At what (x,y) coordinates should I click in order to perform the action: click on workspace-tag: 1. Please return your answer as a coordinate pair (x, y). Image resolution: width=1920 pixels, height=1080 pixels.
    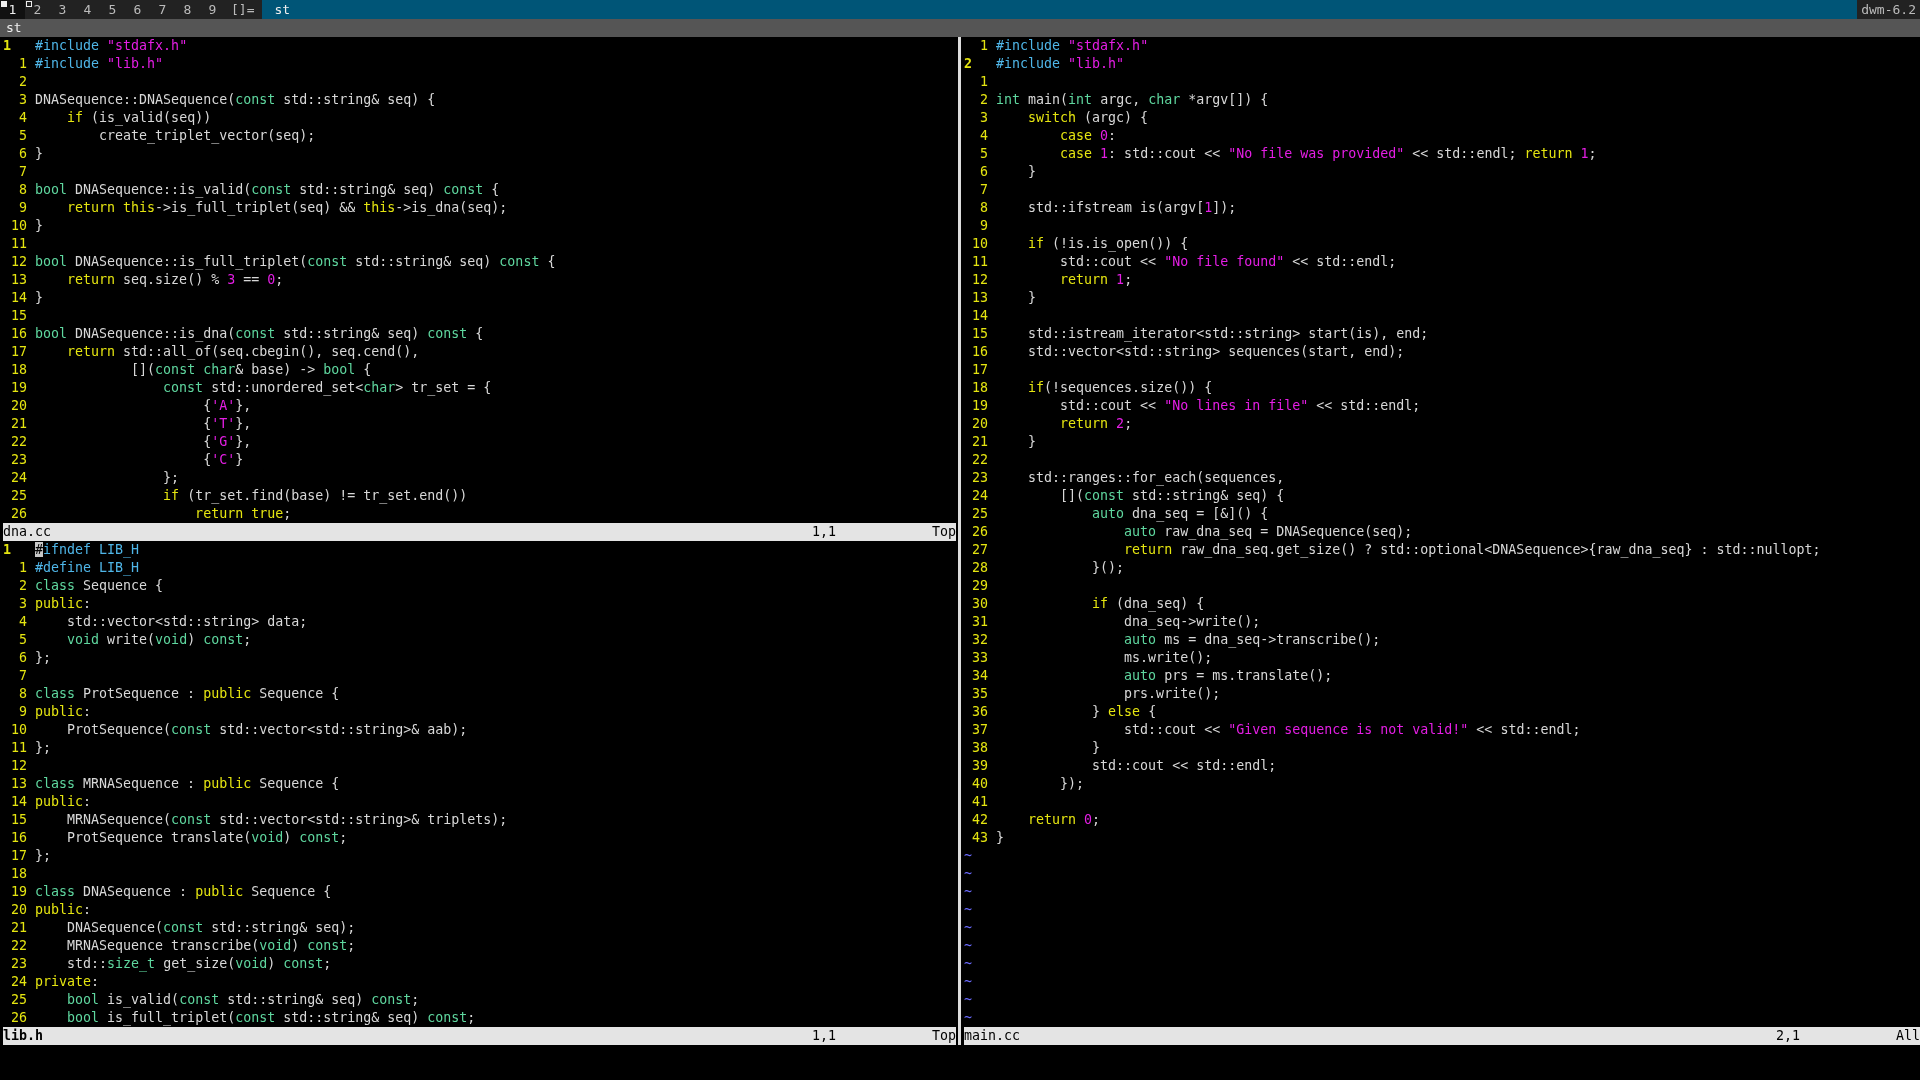
    Looking at the image, I should click on (12, 9).